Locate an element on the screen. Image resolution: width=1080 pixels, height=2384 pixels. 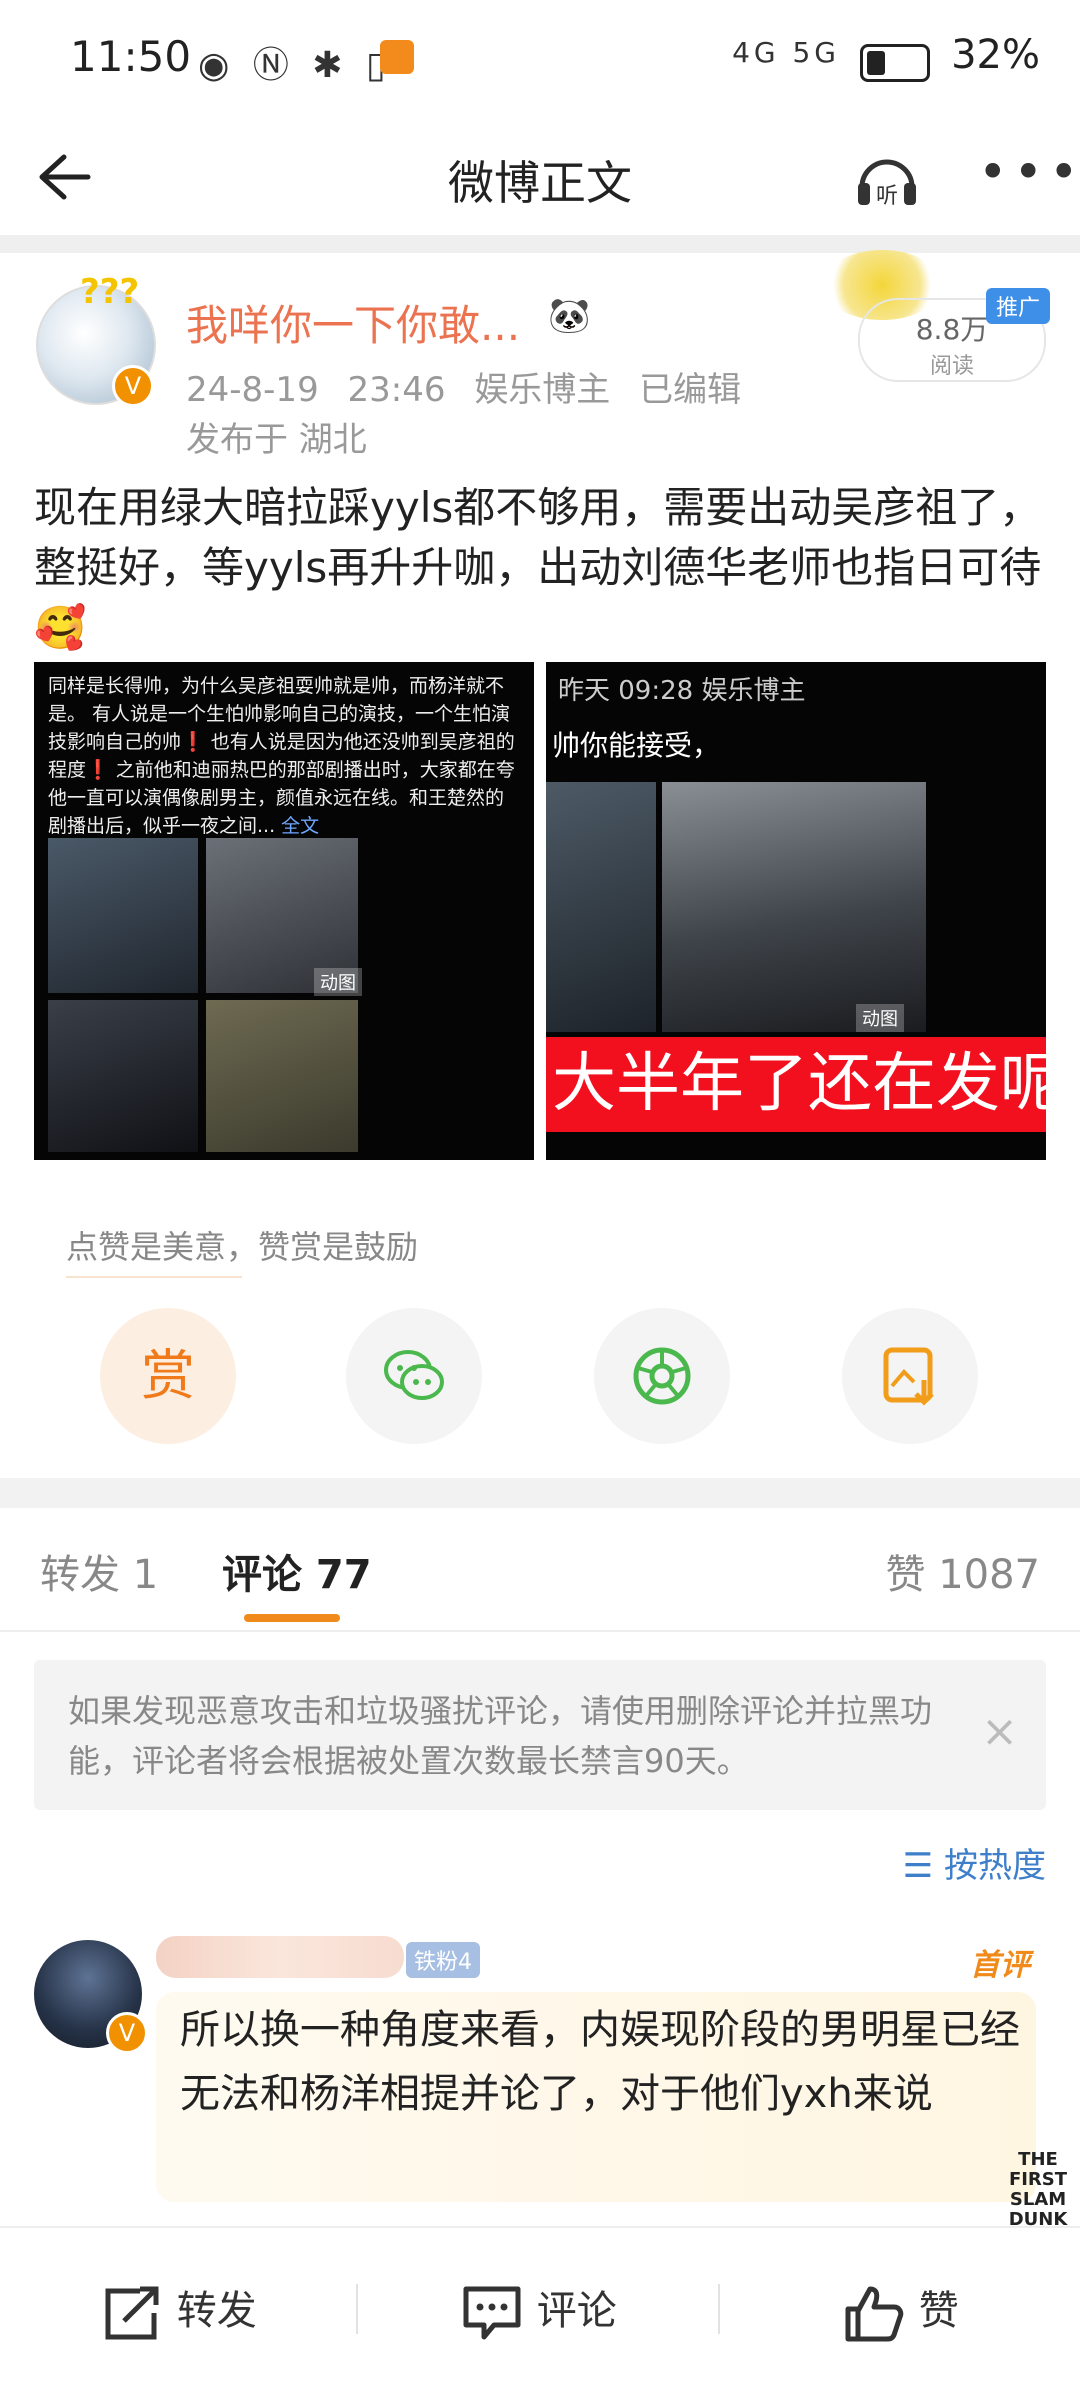
post-location: 发布于 湖北 is located at coordinates (276, 440).